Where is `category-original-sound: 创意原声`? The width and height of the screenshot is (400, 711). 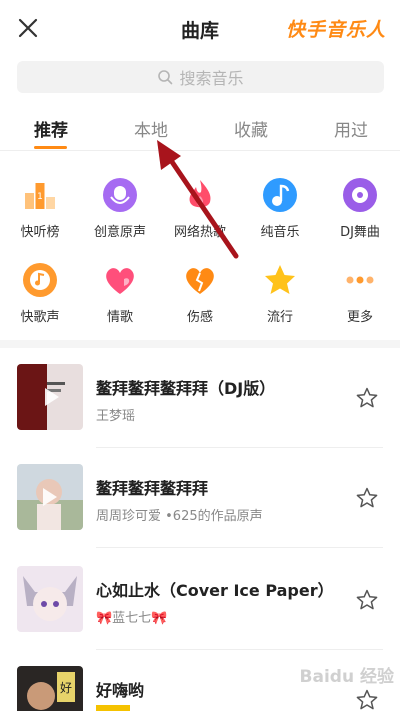
category-original-sound: 创意原声 is located at coordinates (120, 208).